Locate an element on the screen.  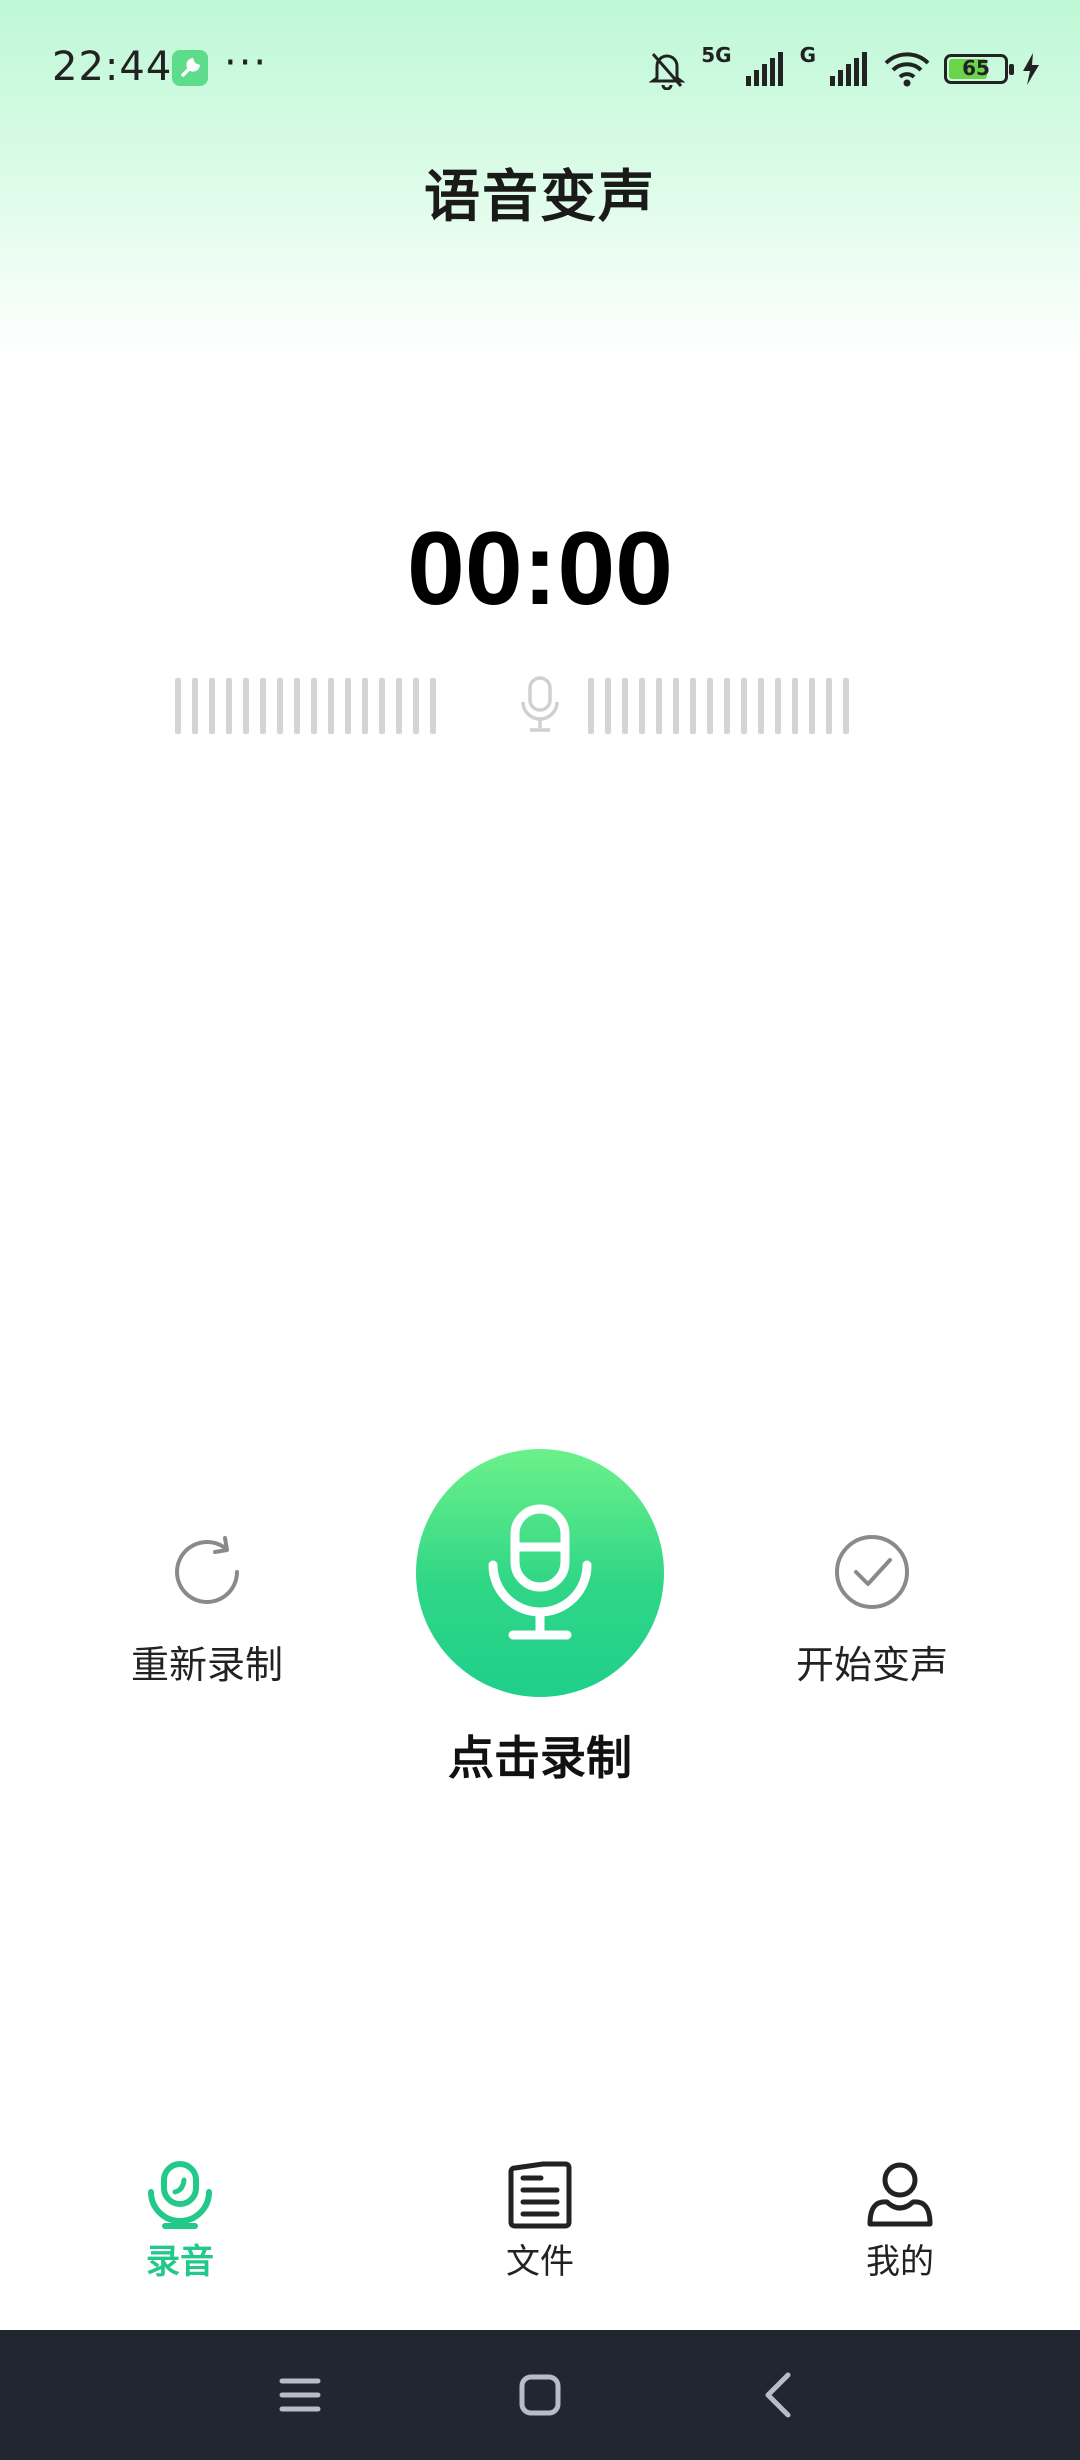
mic-icon is located at coordinates (540, 1572).